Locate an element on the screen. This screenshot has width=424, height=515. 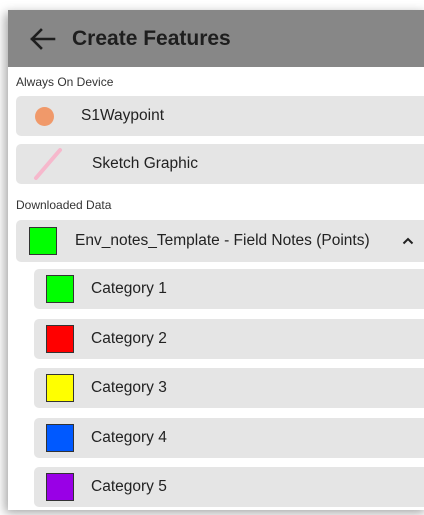
layer-color-swatch is located at coordinates (43, 241).